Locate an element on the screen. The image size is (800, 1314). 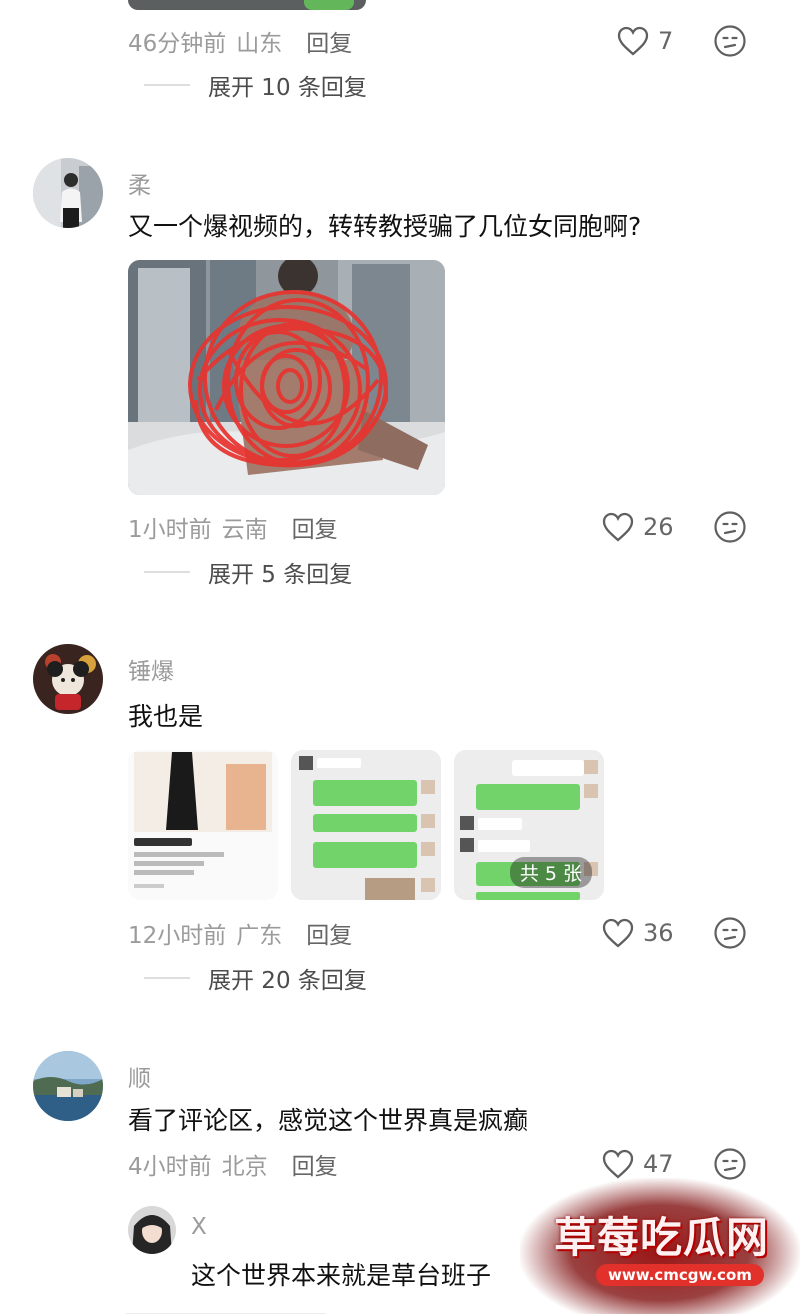
comment-region: 北京 is located at coordinates (244, 1167).